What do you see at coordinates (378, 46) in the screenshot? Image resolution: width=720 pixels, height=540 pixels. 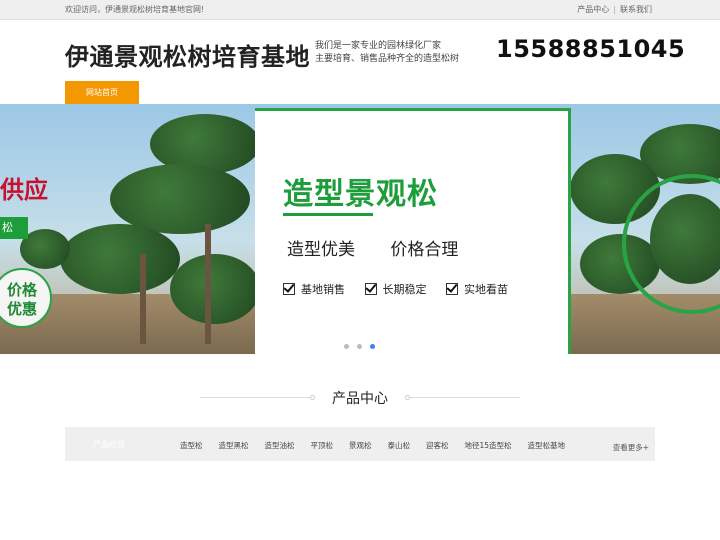 I see `slogan-line-1: 我们是一家专业的园林绿化厂家` at bounding box center [378, 46].